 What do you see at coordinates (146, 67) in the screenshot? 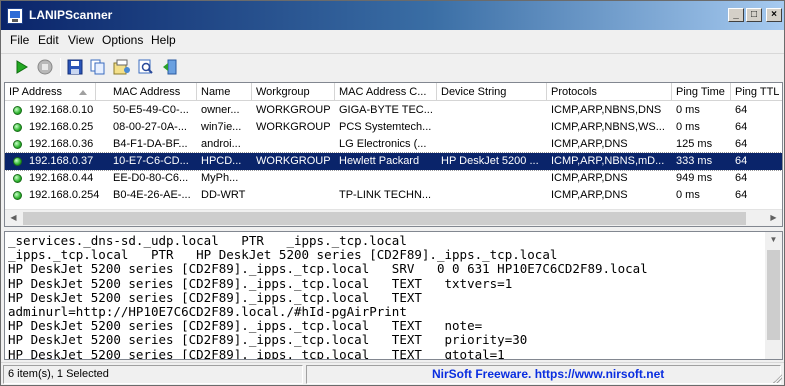
I see `find-icon` at bounding box center [146, 67].